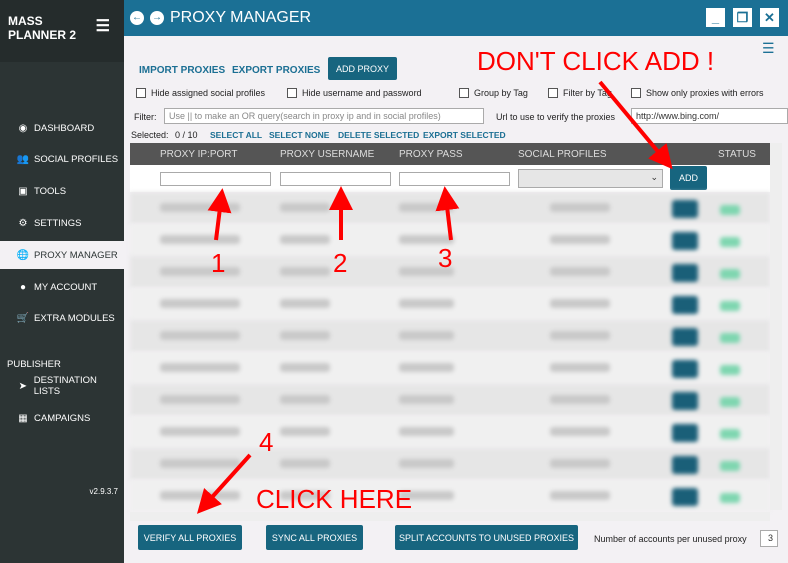  Describe the element at coordinates (635, 125) in the screenshot. I see `arrow-to-add` at that location.